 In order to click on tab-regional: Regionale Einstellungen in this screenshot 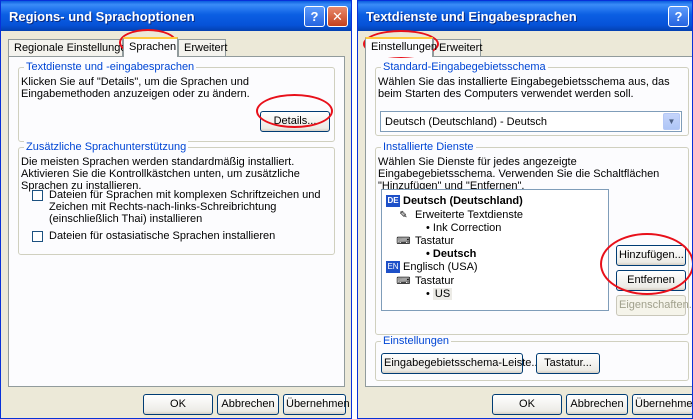, I will do `click(70, 47)`.